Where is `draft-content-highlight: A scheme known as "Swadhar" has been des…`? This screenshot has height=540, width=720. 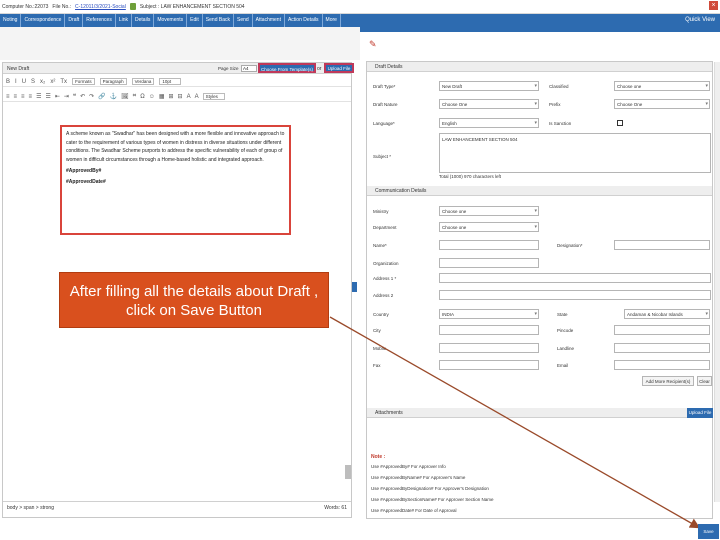
draft-content-highlight: A scheme known as "Swadhar" has been des… is located at coordinates (175, 180).